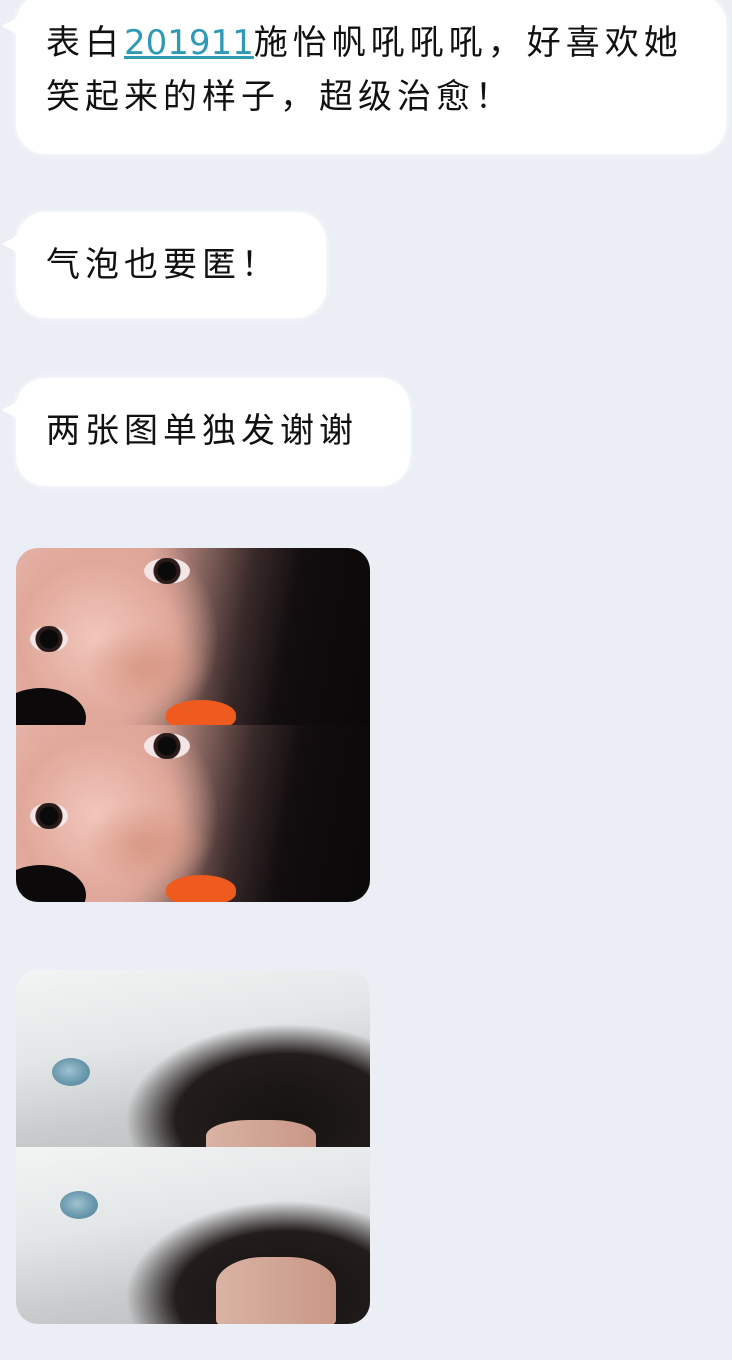 This screenshot has height=1360, width=732. What do you see at coordinates (189, 43) in the screenshot?
I see `message-link: 201911` at bounding box center [189, 43].